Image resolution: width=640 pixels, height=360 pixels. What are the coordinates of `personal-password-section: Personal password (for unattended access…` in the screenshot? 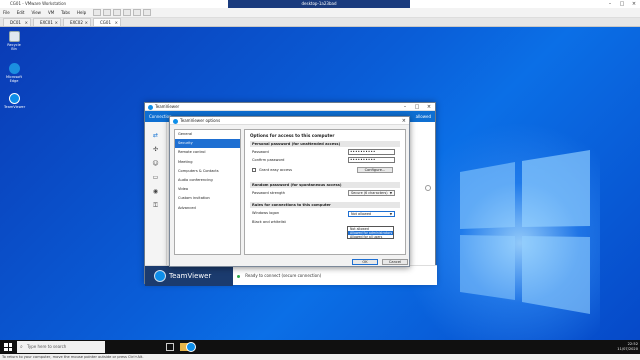 It's located at (325, 144).